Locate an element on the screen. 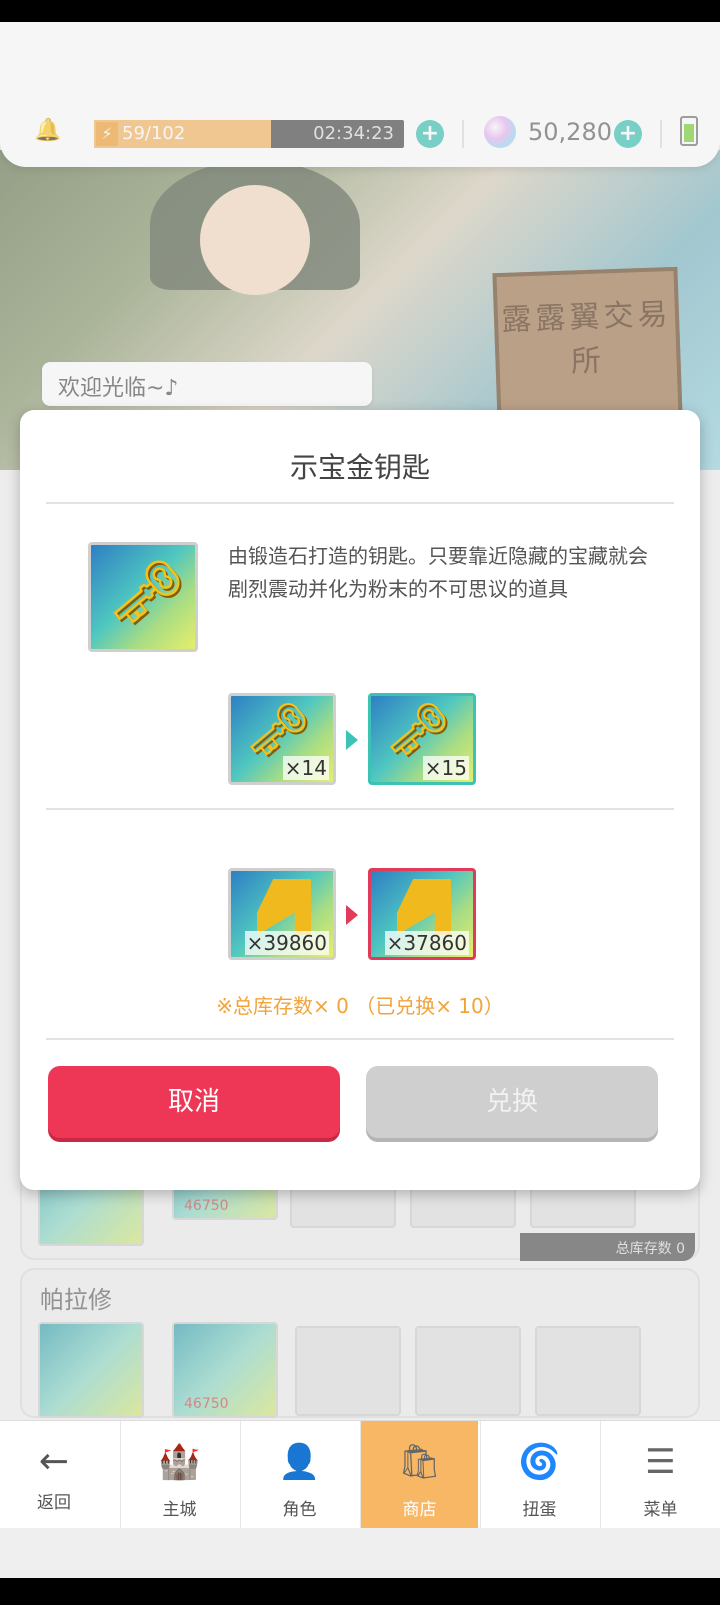 This screenshot has width=720, height=1605. nav-item-shop: 🛍 商店 is located at coordinates (419, 1475).